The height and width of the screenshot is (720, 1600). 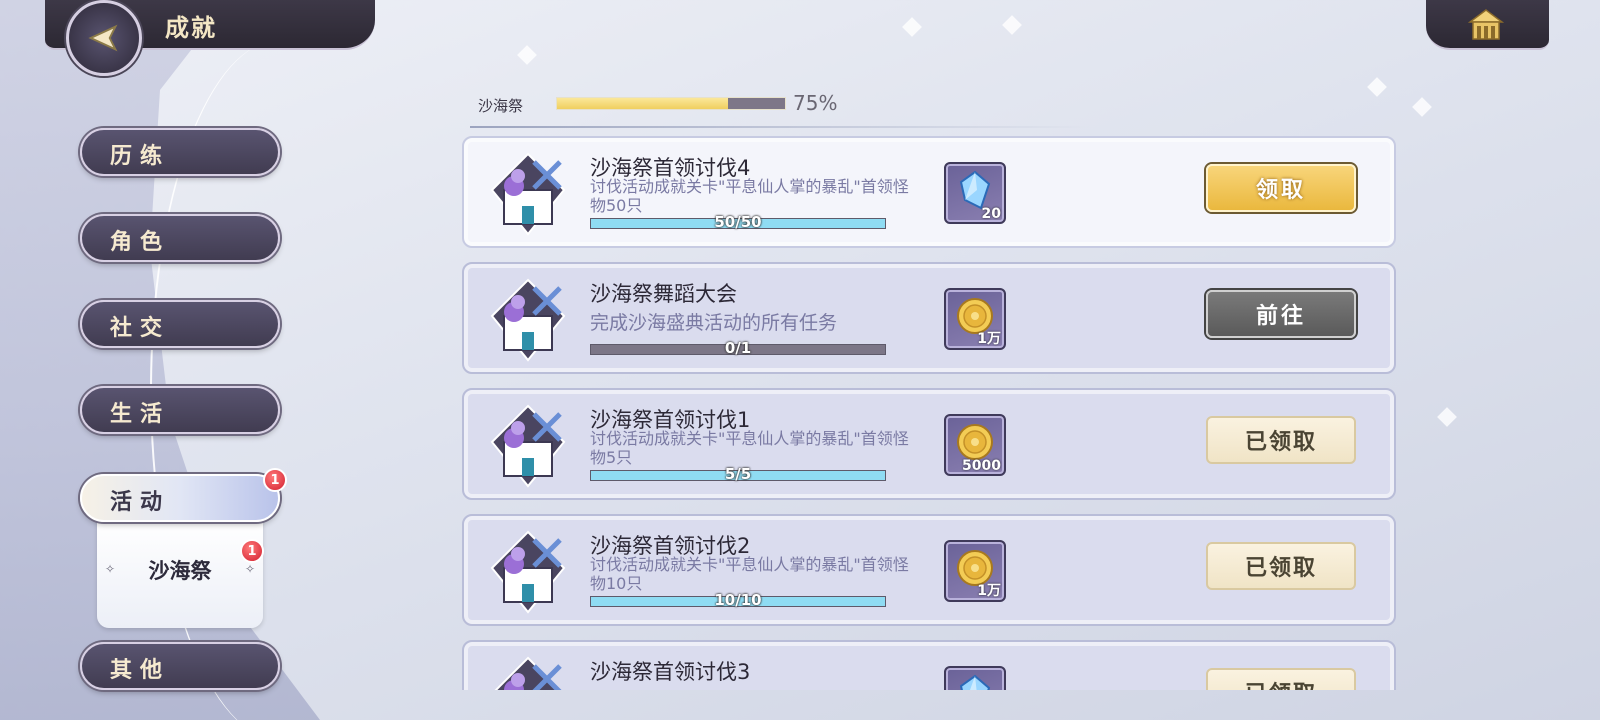 What do you see at coordinates (991, 214) in the screenshot?
I see `reward-amount: 20` at bounding box center [991, 214].